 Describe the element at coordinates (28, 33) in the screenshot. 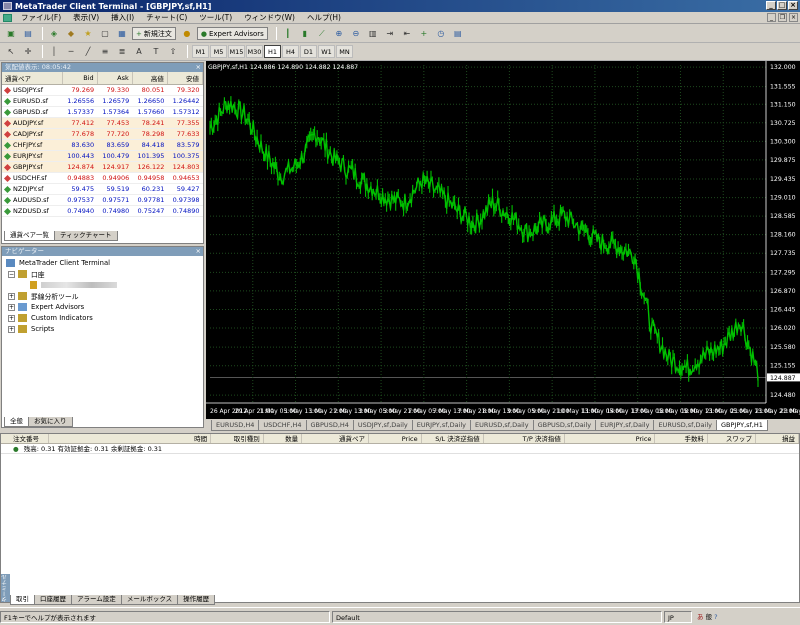

I see `profiles-icon: ▤` at that location.